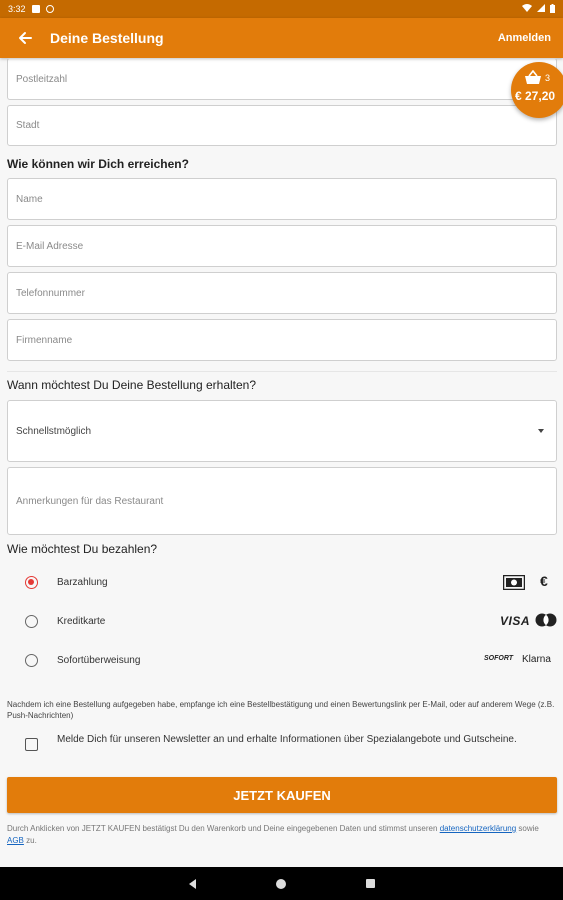  Describe the element at coordinates (282, 795) in the screenshot. I see `buy-now-button: JETZT KAUFEN` at that location.